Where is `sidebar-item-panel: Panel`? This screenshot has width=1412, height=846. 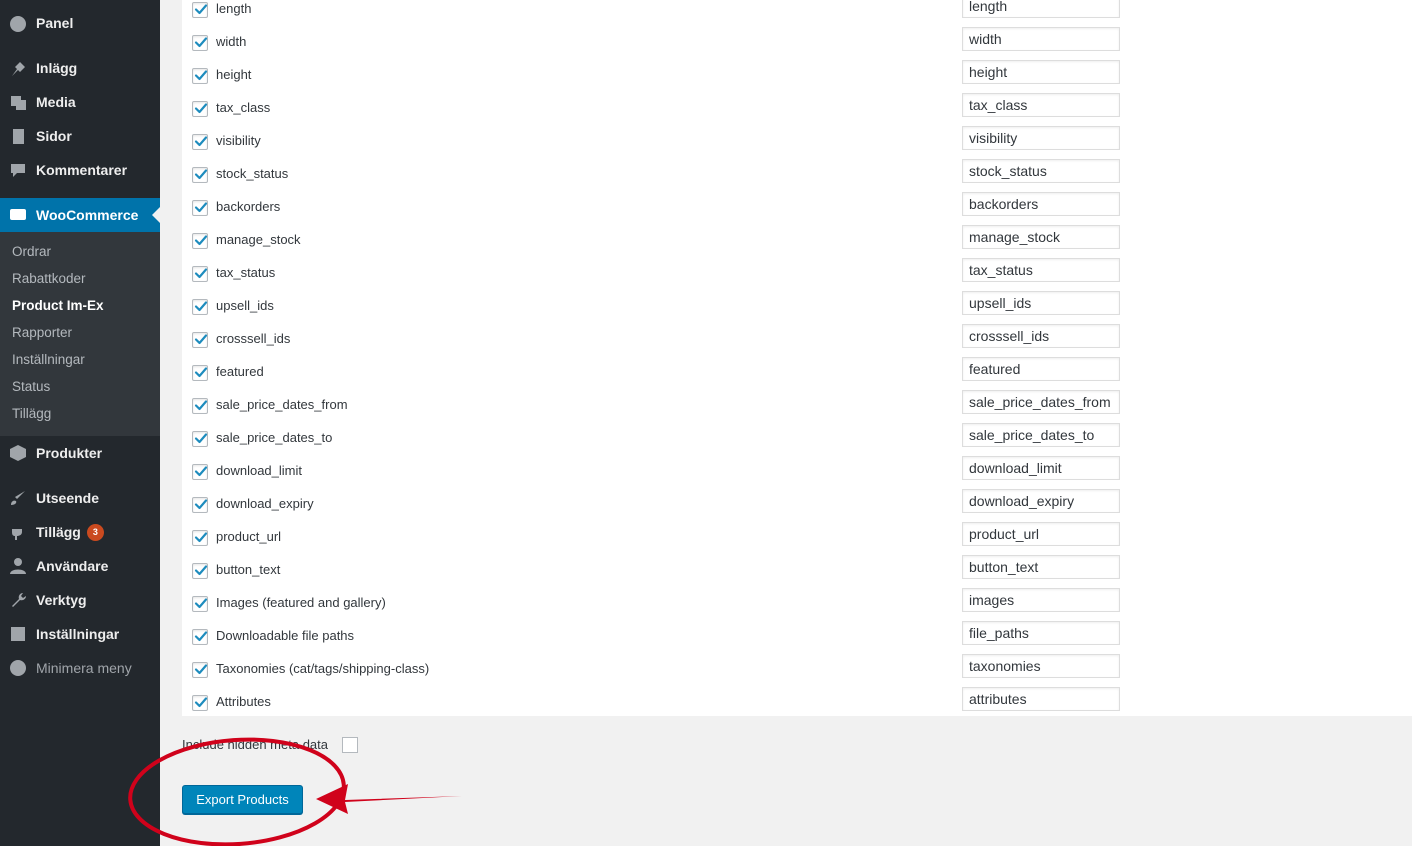 sidebar-item-panel: Panel is located at coordinates (80, 23).